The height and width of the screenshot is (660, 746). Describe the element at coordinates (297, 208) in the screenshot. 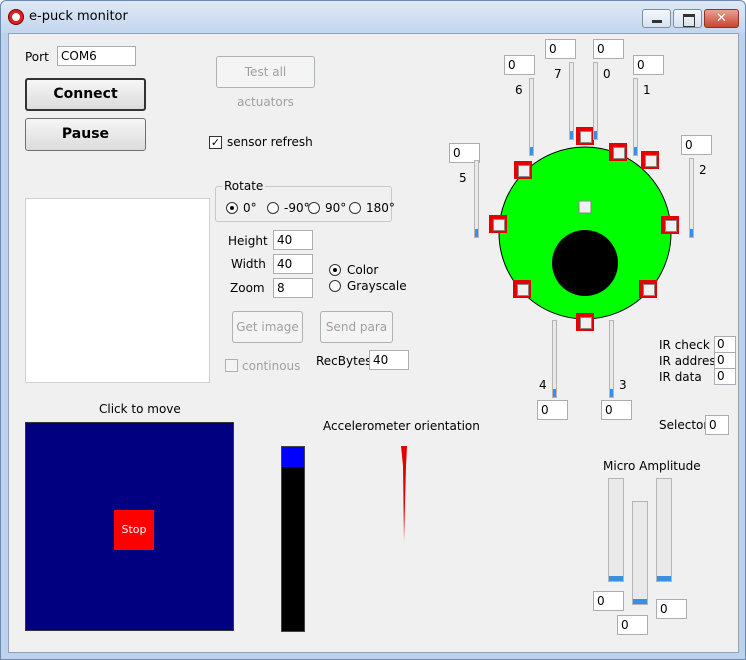

I see `rotate-minus90-label: -90°` at that location.